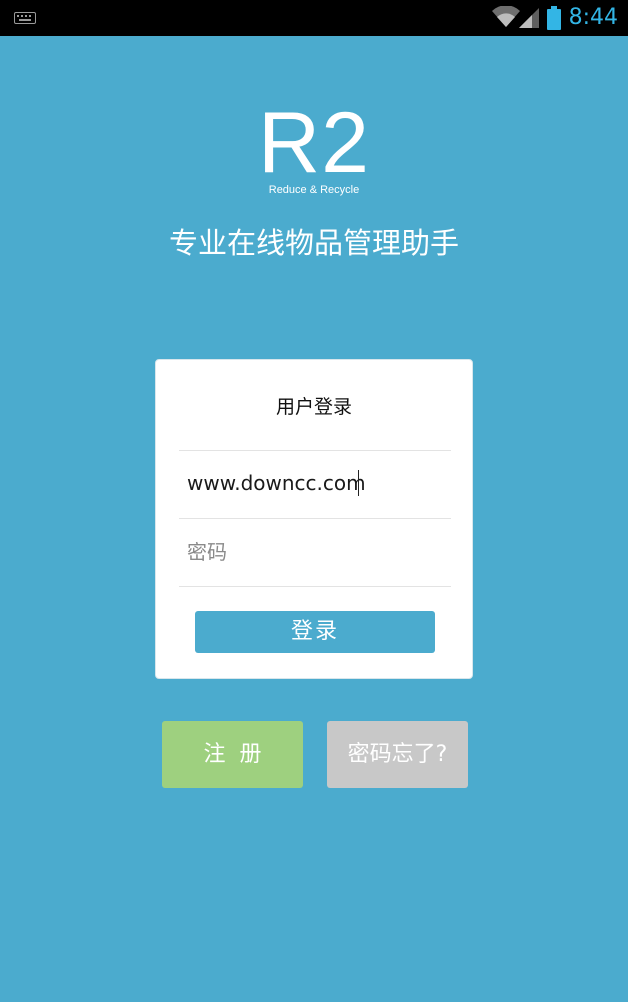 This screenshot has width=628, height=1002. Describe the element at coordinates (315, 450) in the screenshot. I see `divider-top` at that location.